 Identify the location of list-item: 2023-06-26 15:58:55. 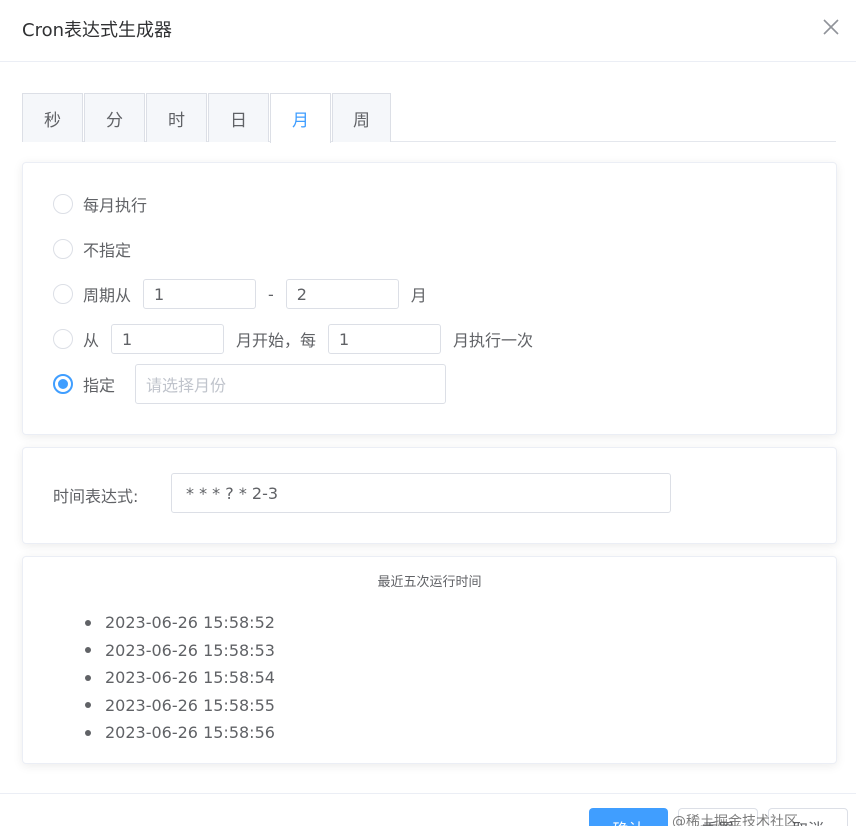
(180, 706).